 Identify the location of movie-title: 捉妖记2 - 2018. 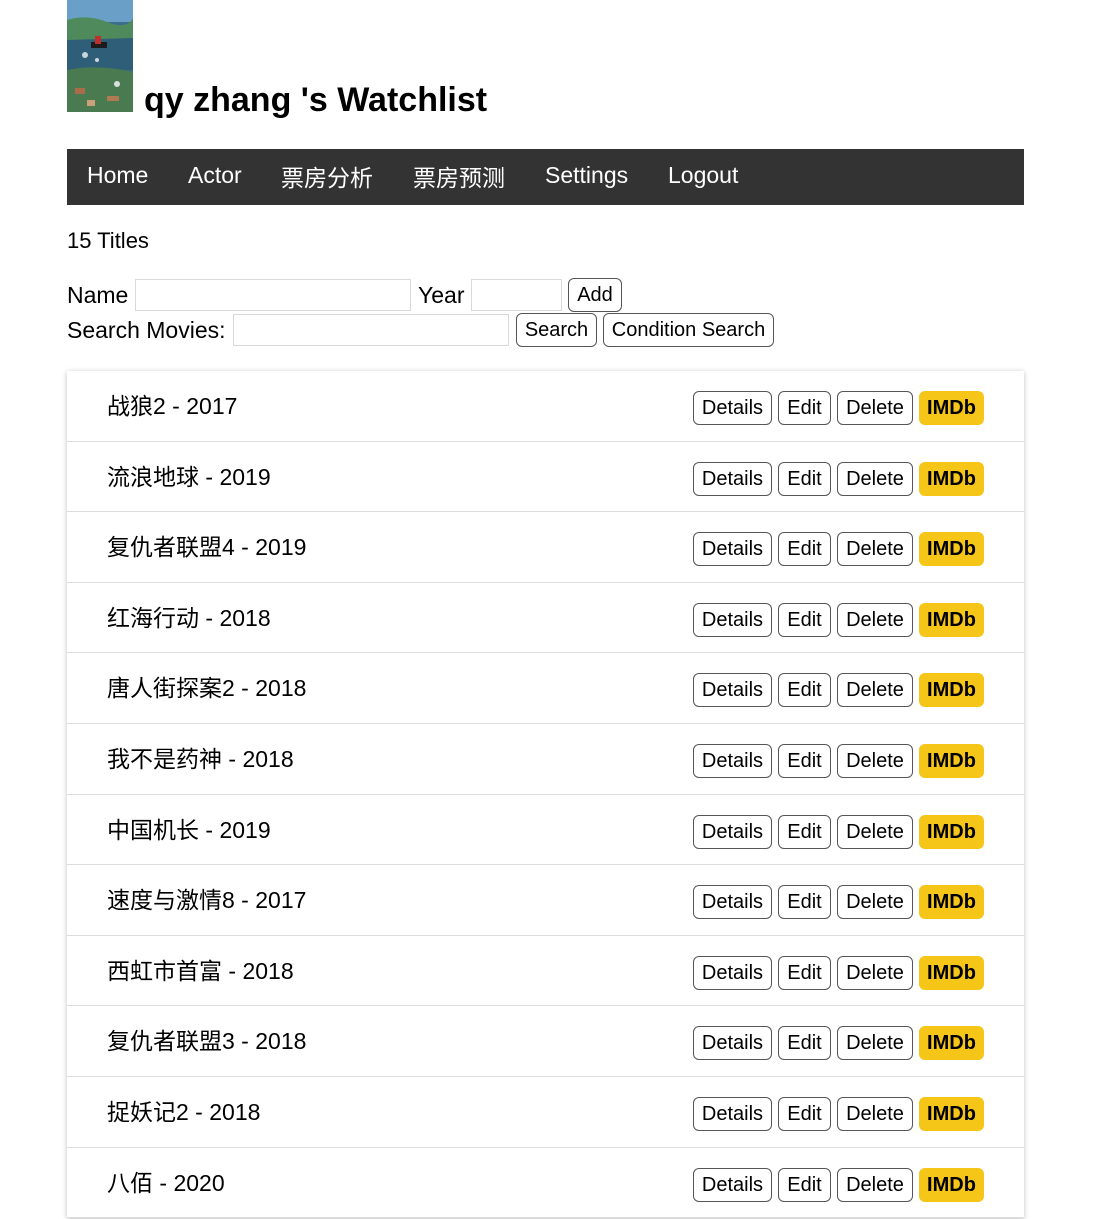
(184, 1111).